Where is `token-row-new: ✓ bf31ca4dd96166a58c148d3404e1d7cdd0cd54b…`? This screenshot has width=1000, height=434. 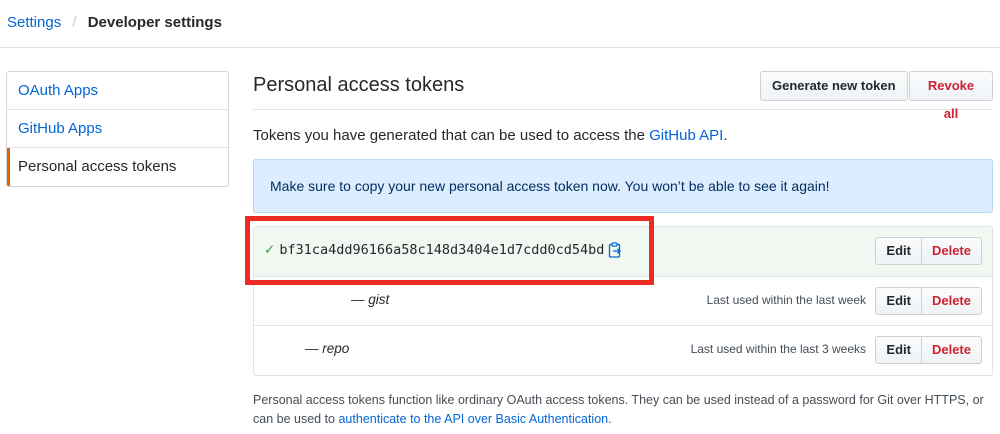
token-row-new: ✓ bf31ca4dd96166a58c148d3404e1d7cdd0cd54b… is located at coordinates (618, 250).